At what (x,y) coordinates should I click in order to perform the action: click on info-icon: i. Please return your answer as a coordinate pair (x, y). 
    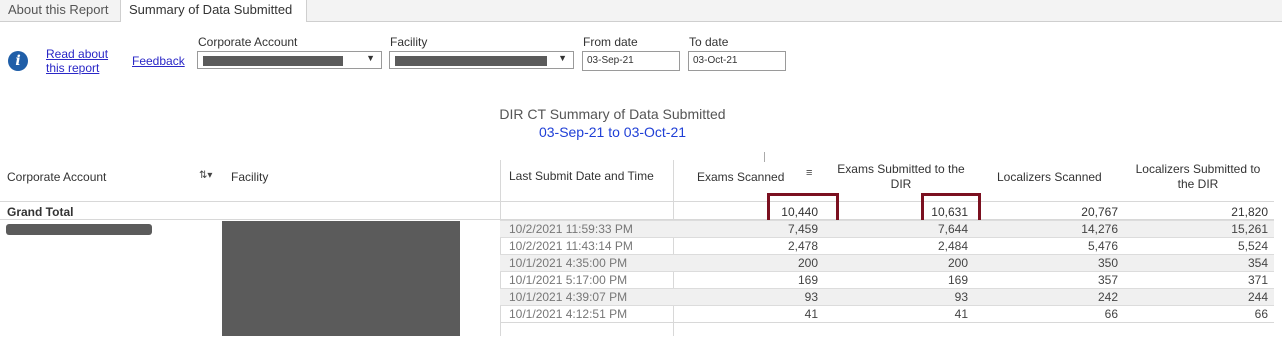
    Looking at the image, I should click on (18, 61).